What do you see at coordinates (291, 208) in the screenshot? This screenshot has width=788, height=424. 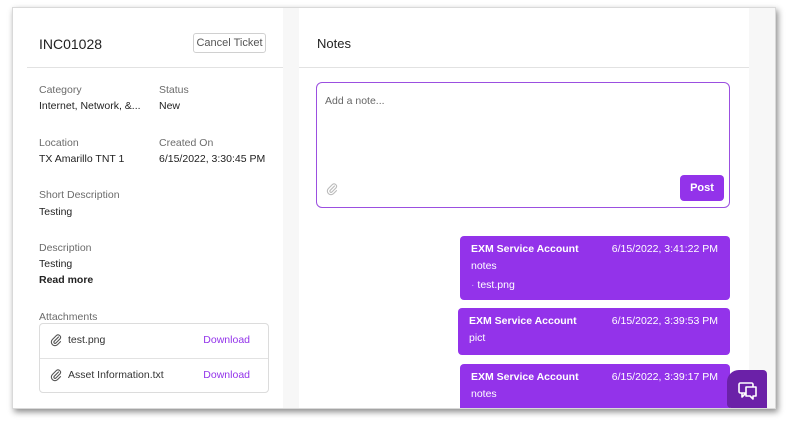 I see `panel-gutter` at bounding box center [291, 208].